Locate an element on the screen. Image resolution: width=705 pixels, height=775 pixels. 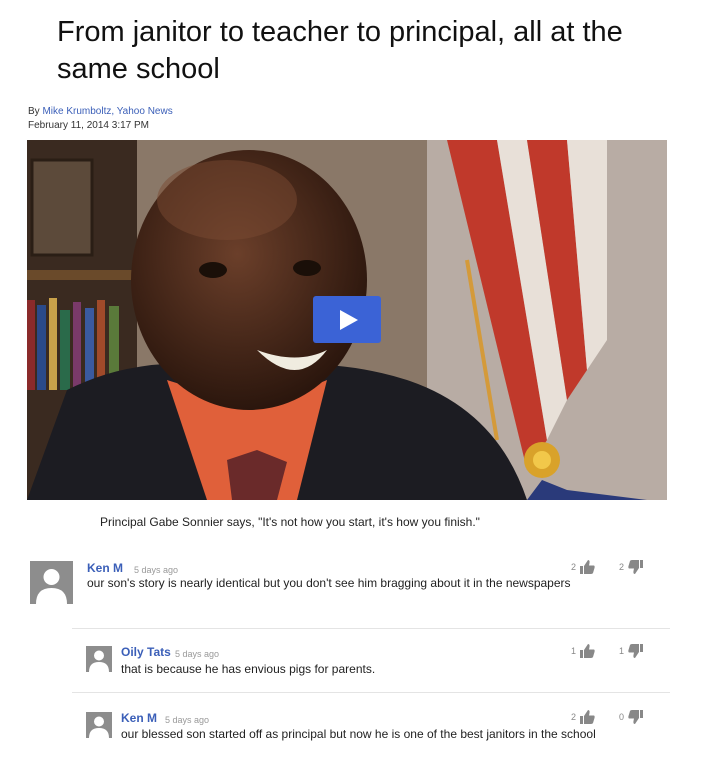
play-button is located at coordinates (347, 319).